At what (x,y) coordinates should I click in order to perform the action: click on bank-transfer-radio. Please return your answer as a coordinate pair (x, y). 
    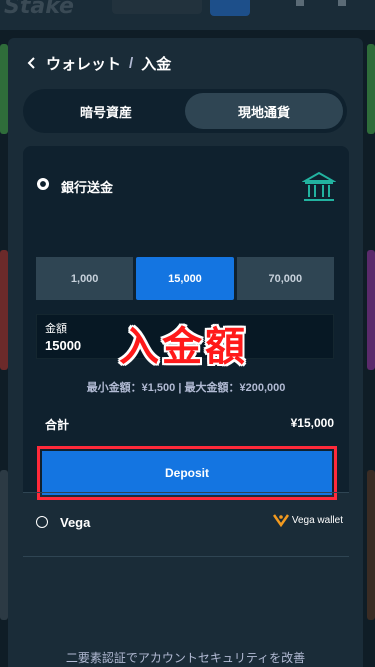
    Looking at the image, I should click on (43, 184).